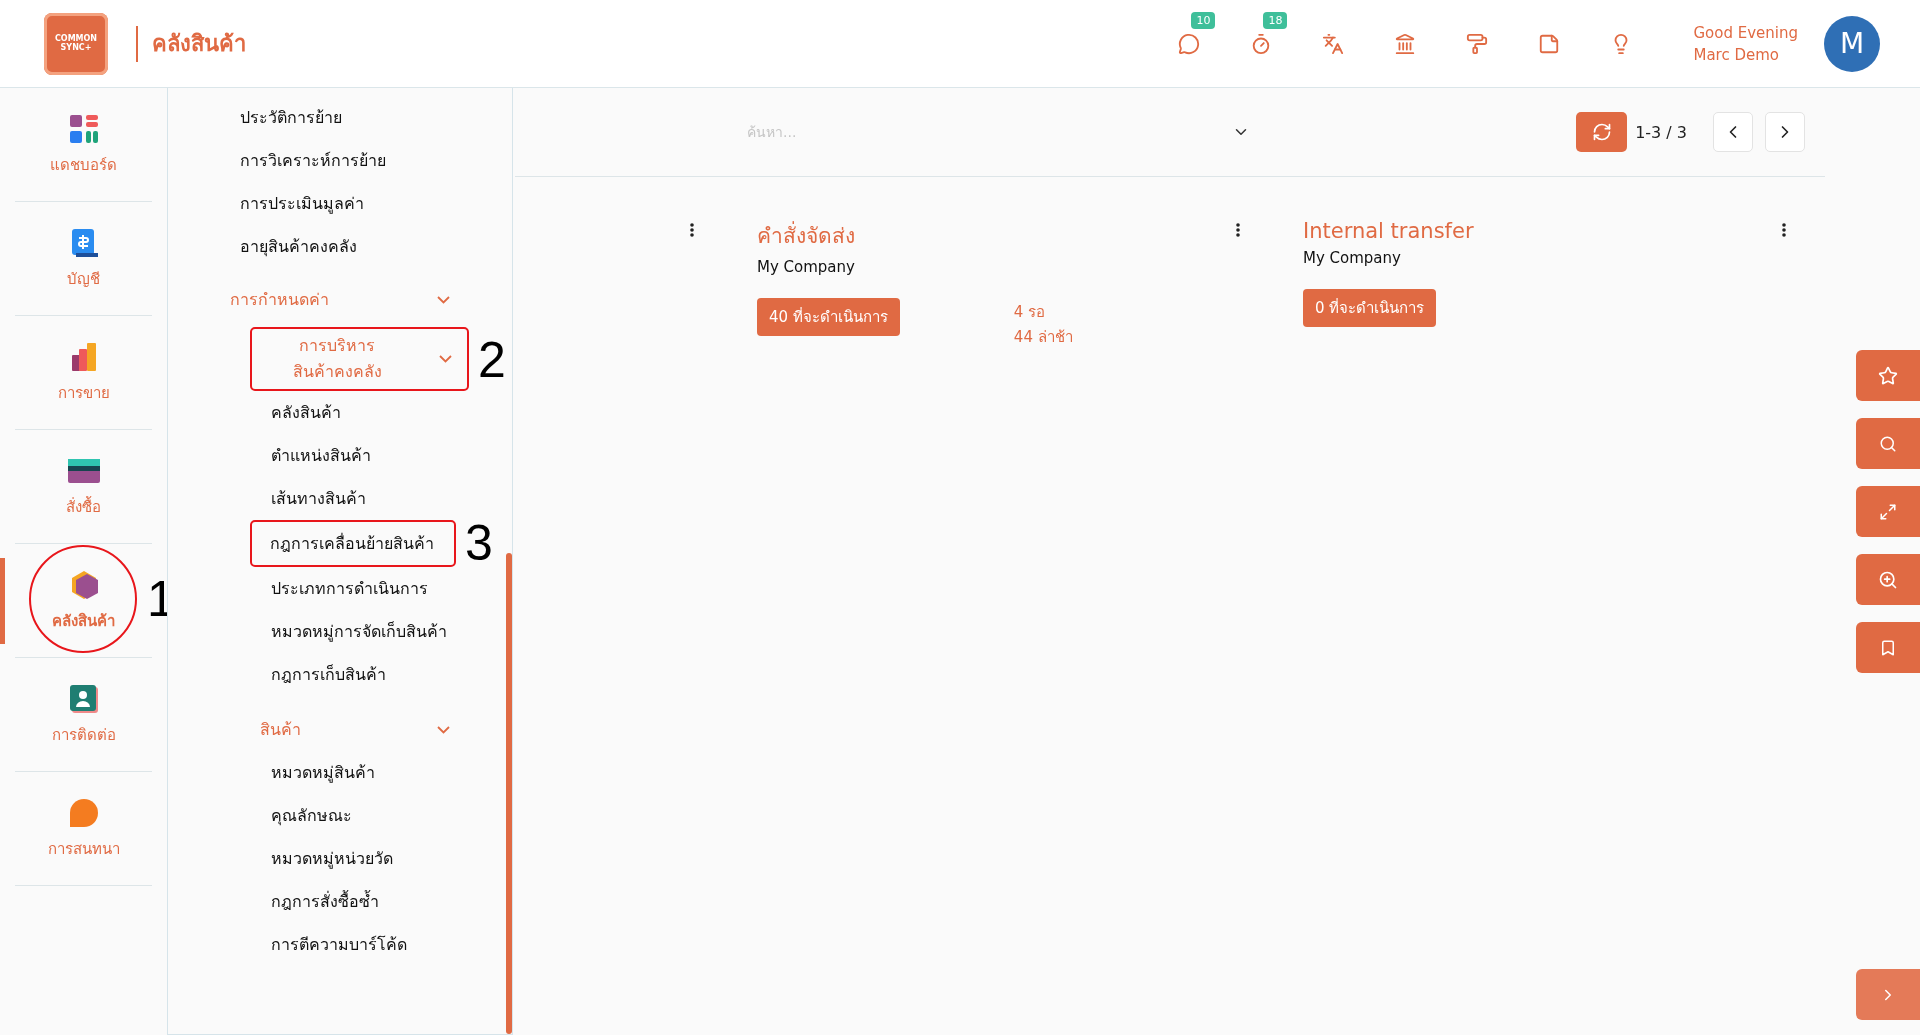 This screenshot has height=1035, width=1920. What do you see at coordinates (83, 601) in the screenshot?
I see `sidebar-item: คลังสินค้า` at bounding box center [83, 601].